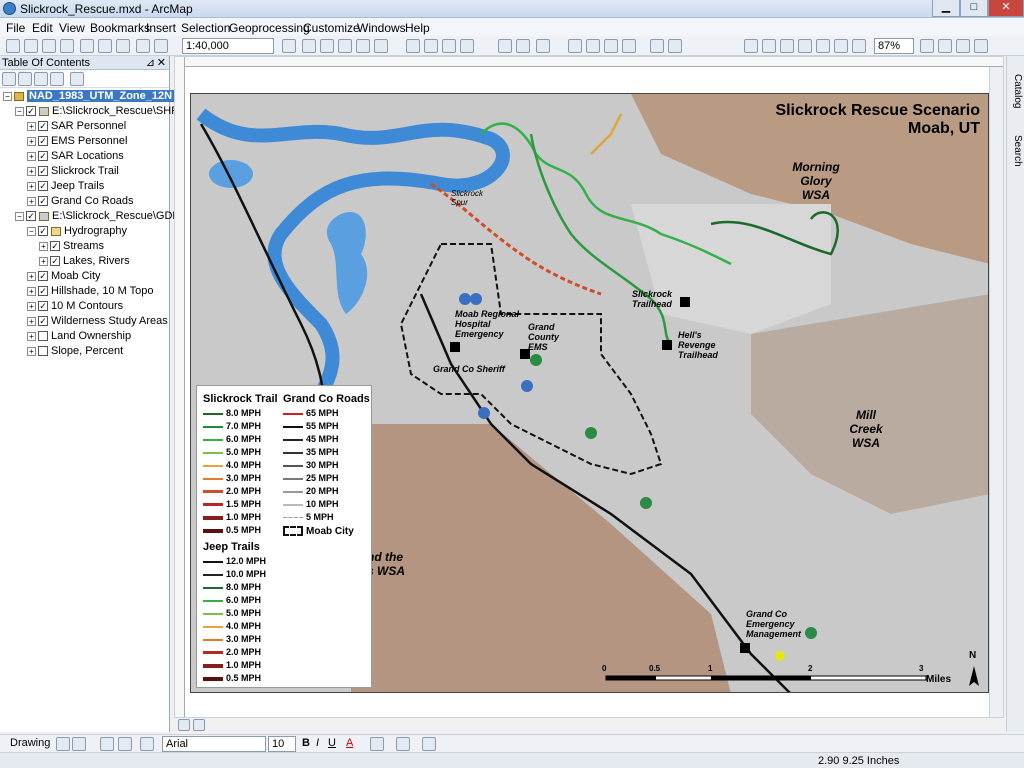  What do you see at coordinates (67, 46) in the screenshot?
I see `print-icon` at bounding box center [67, 46].